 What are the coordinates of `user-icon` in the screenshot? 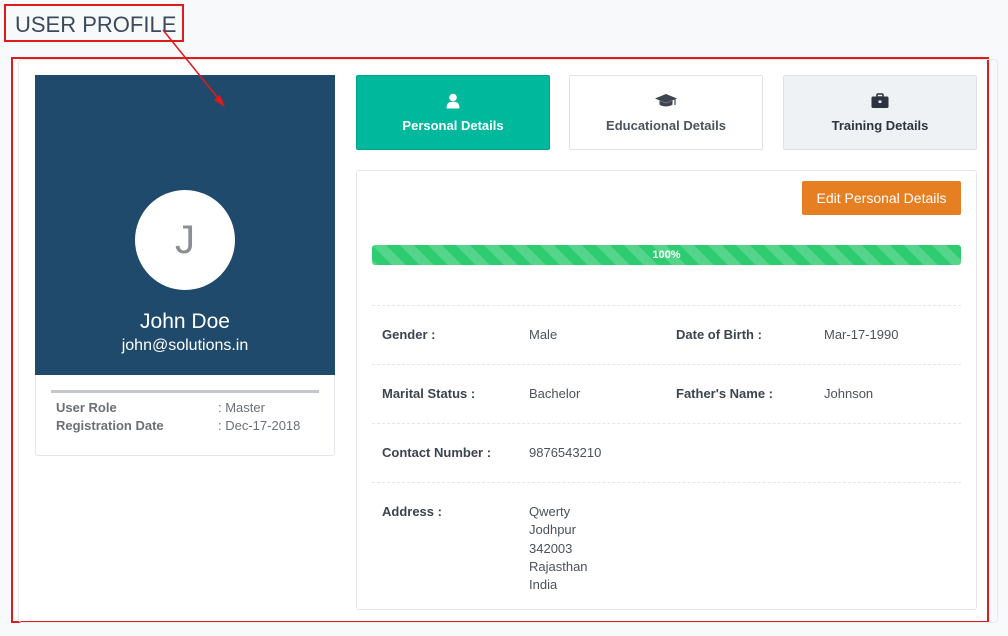 It's located at (453, 103).